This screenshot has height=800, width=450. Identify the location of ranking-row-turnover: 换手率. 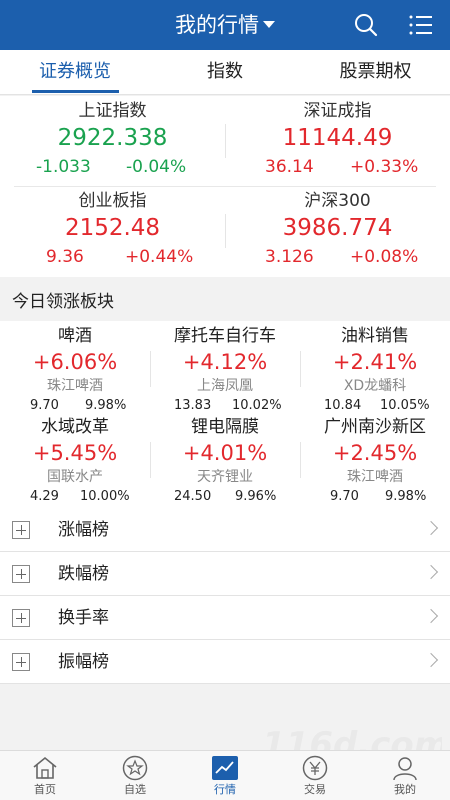
(225, 618).